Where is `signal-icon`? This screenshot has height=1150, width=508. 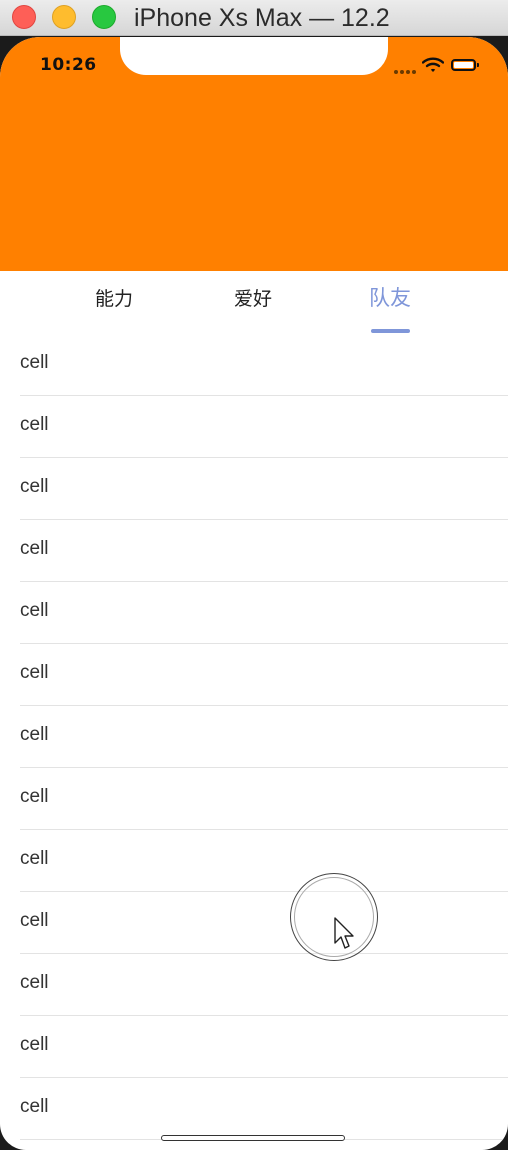 signal-icon is located at coordinates (406, 72).